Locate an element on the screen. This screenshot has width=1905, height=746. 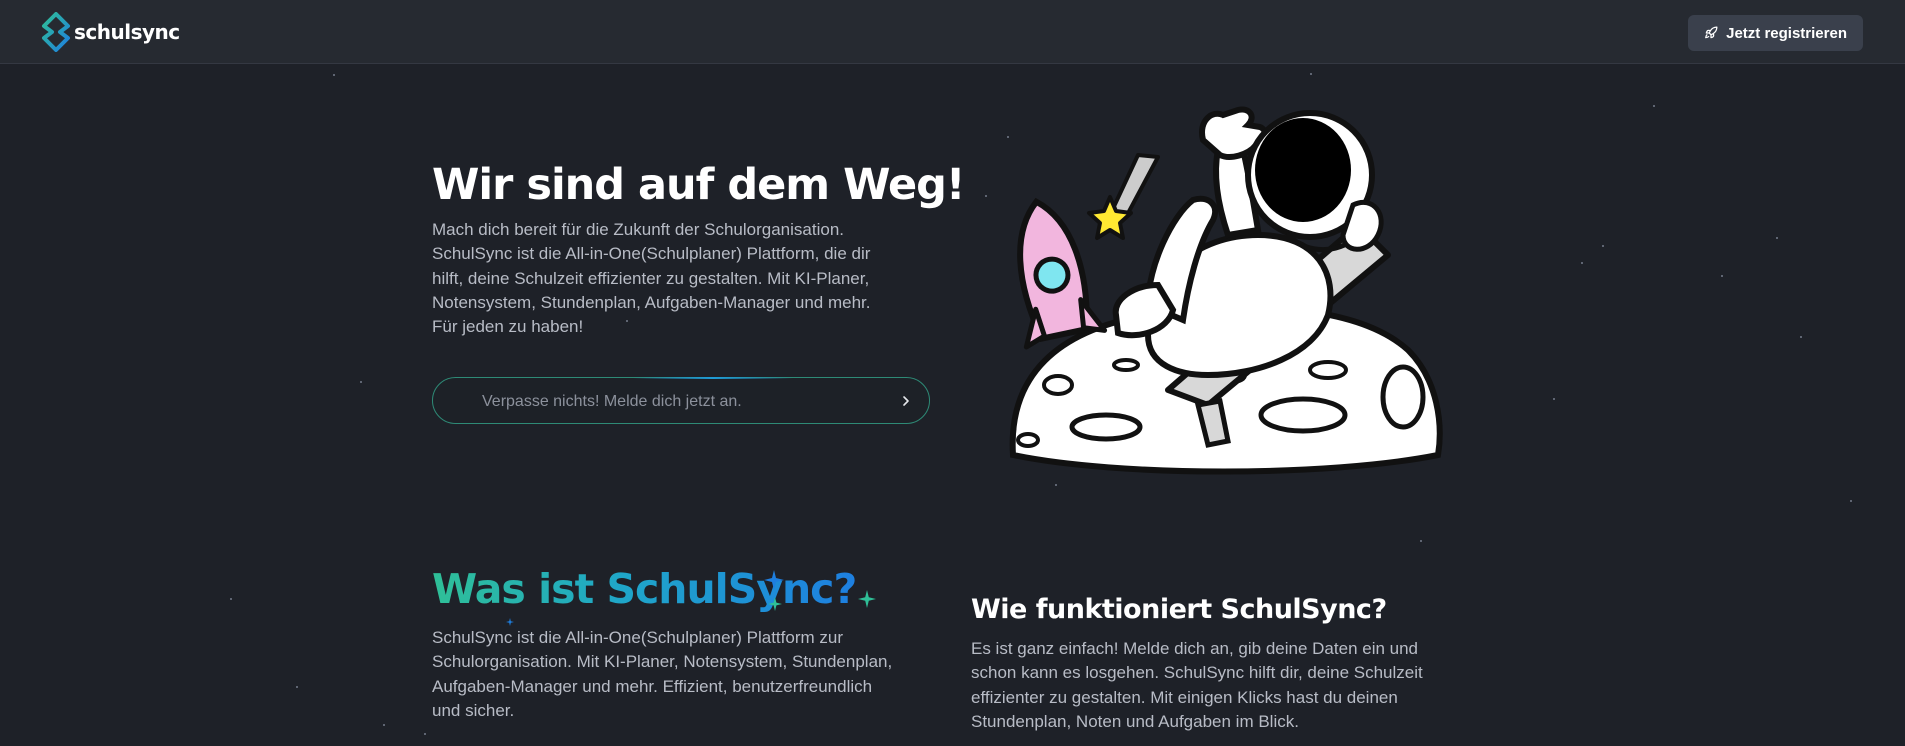
signup-glow is located at coordinates (713, 378).